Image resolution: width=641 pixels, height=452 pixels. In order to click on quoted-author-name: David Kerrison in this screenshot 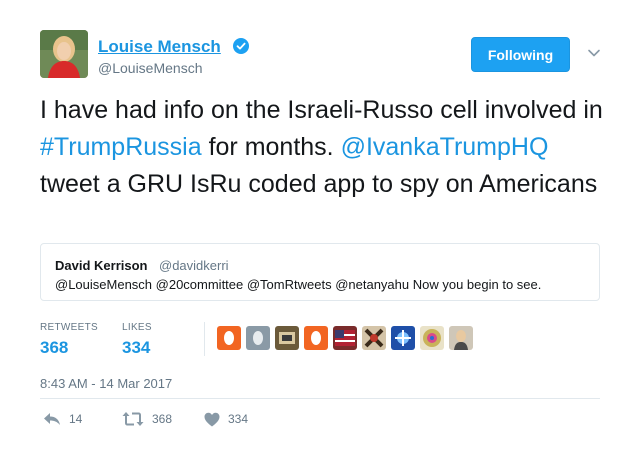, I will do `click(101, 265)`.